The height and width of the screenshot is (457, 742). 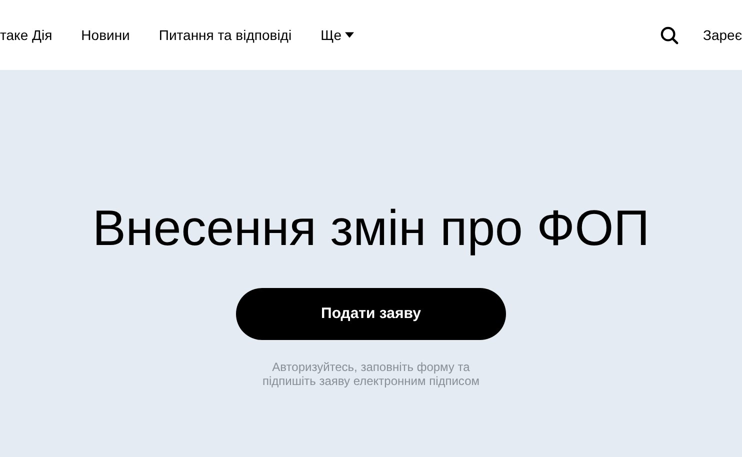 What do you see at coordinates (337, 35) in the screenshot?
I see `nav-link: Ще` at bounding box center [337, 35].